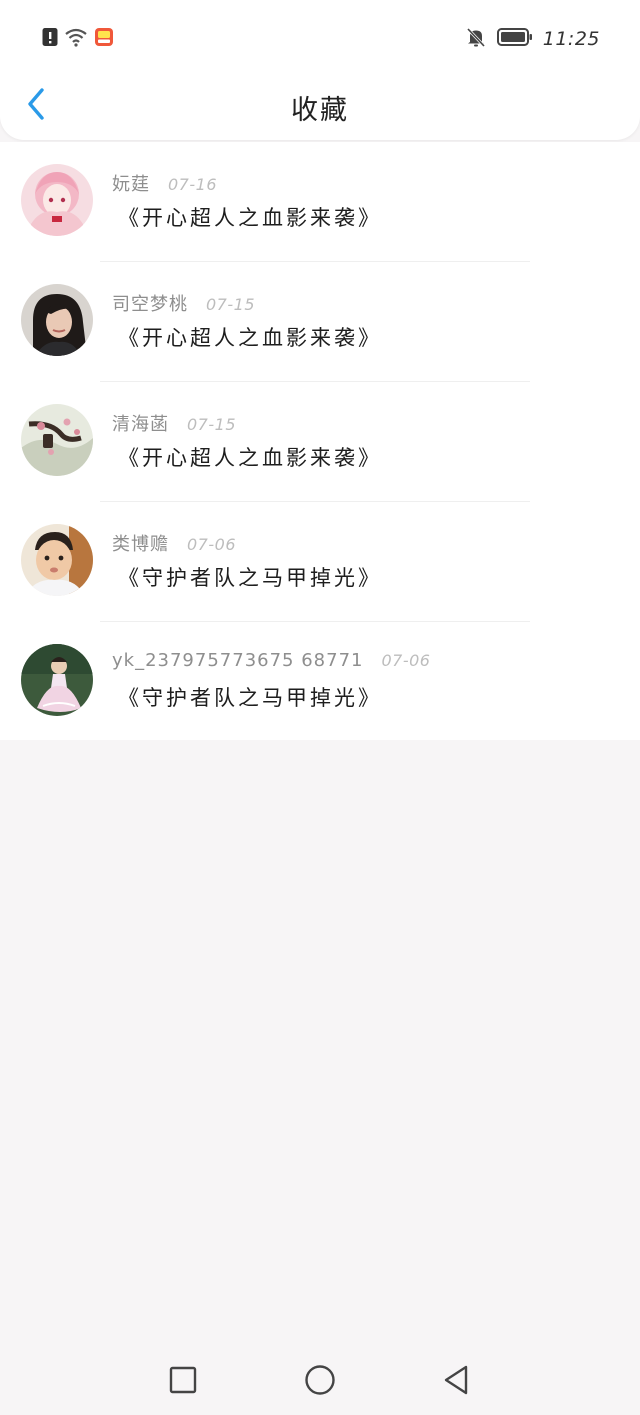 This screenshot has width=640, height=1415. I want to click on header-card: 11:25 收藏, so click(320, 70).